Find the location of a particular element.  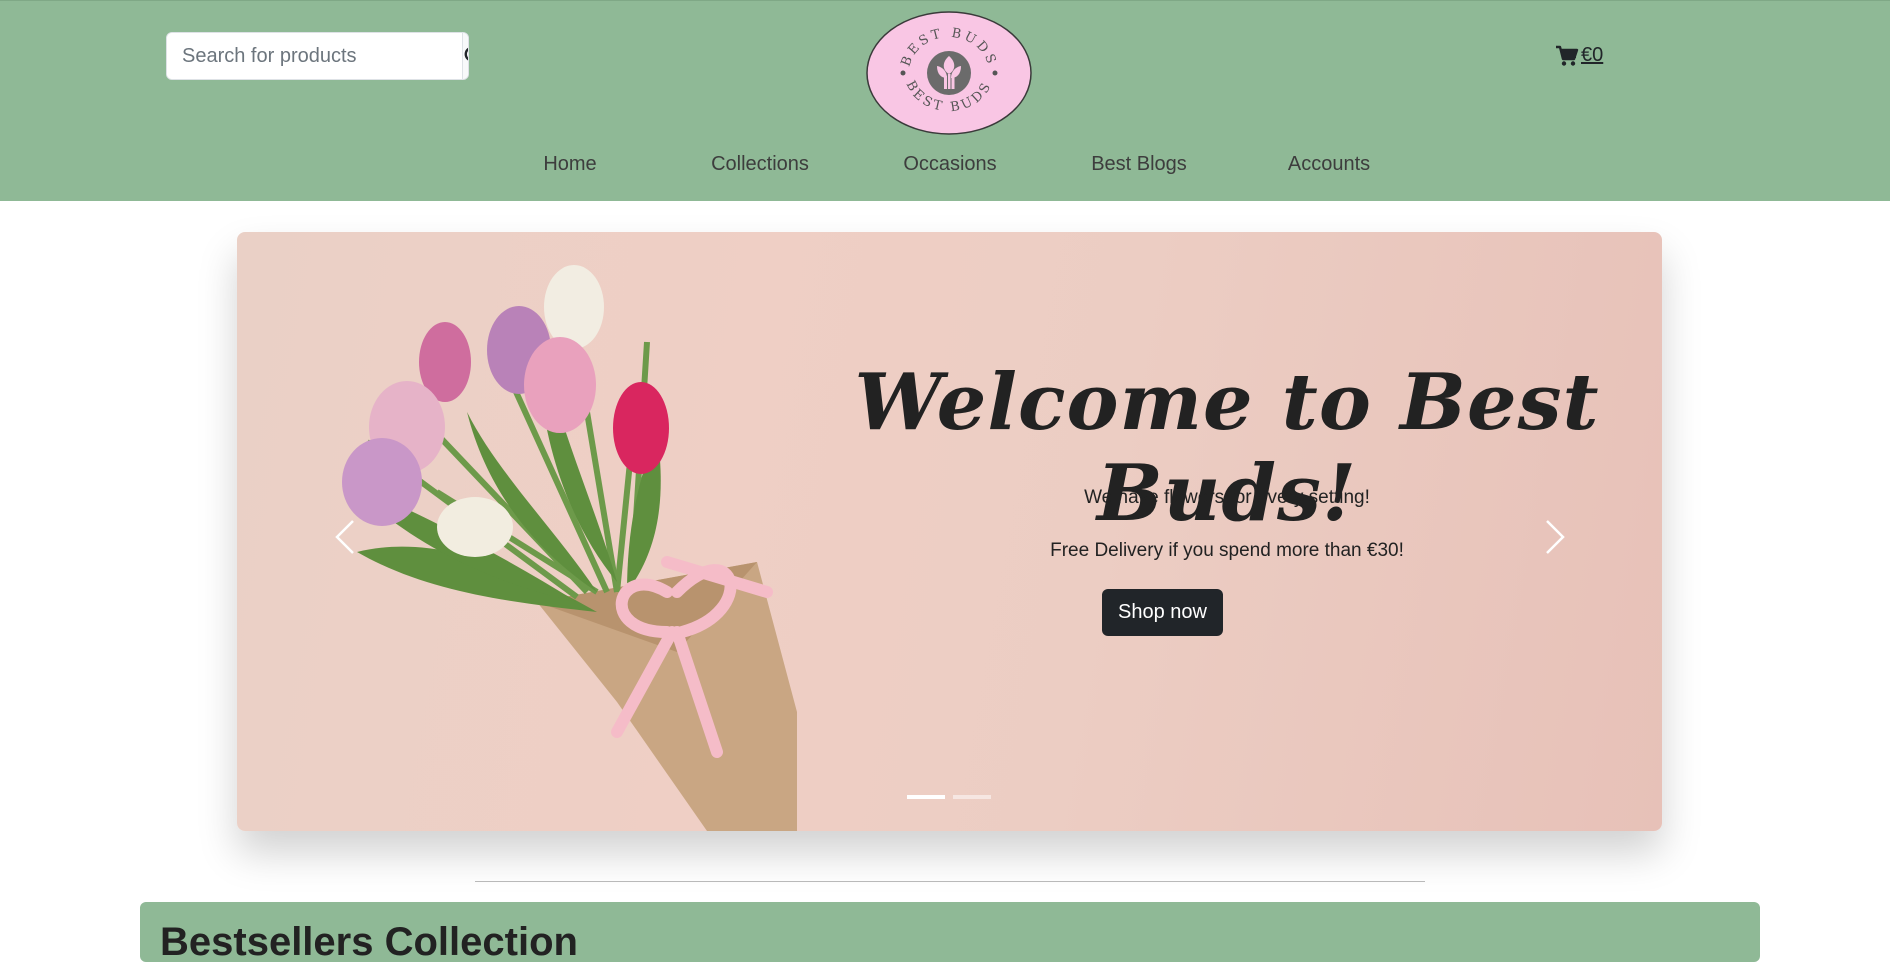

nav-collections: Collections is located at coordinates (760, 164).